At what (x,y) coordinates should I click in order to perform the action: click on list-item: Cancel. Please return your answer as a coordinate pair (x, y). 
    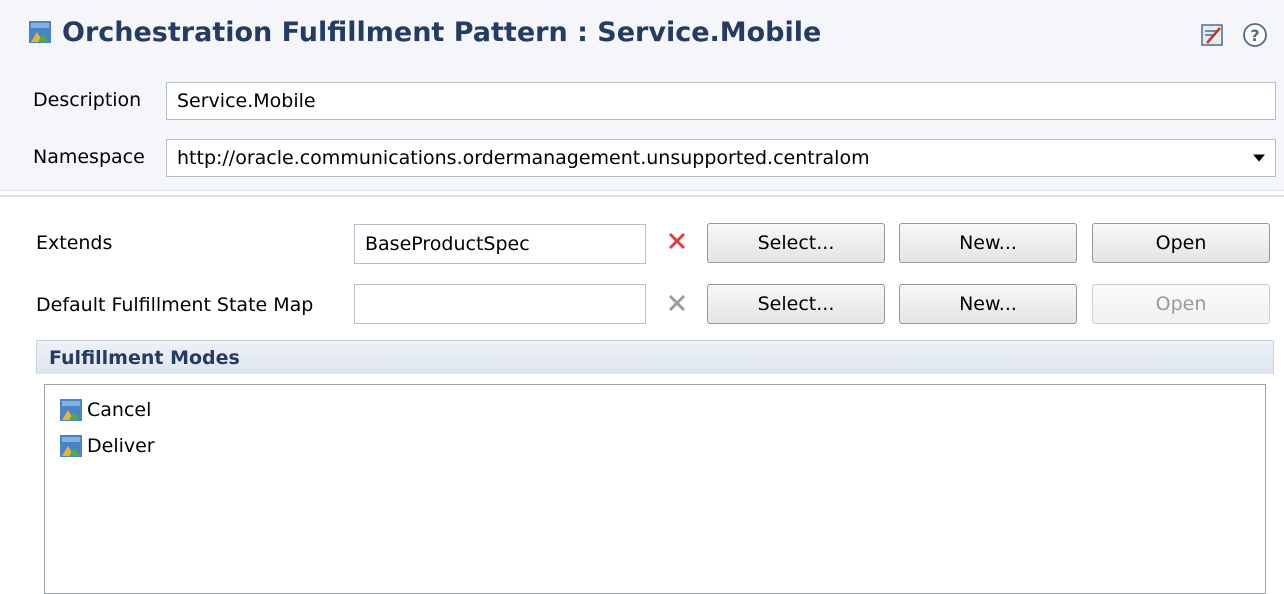
    Looking at the image, I should click on (105, 410).